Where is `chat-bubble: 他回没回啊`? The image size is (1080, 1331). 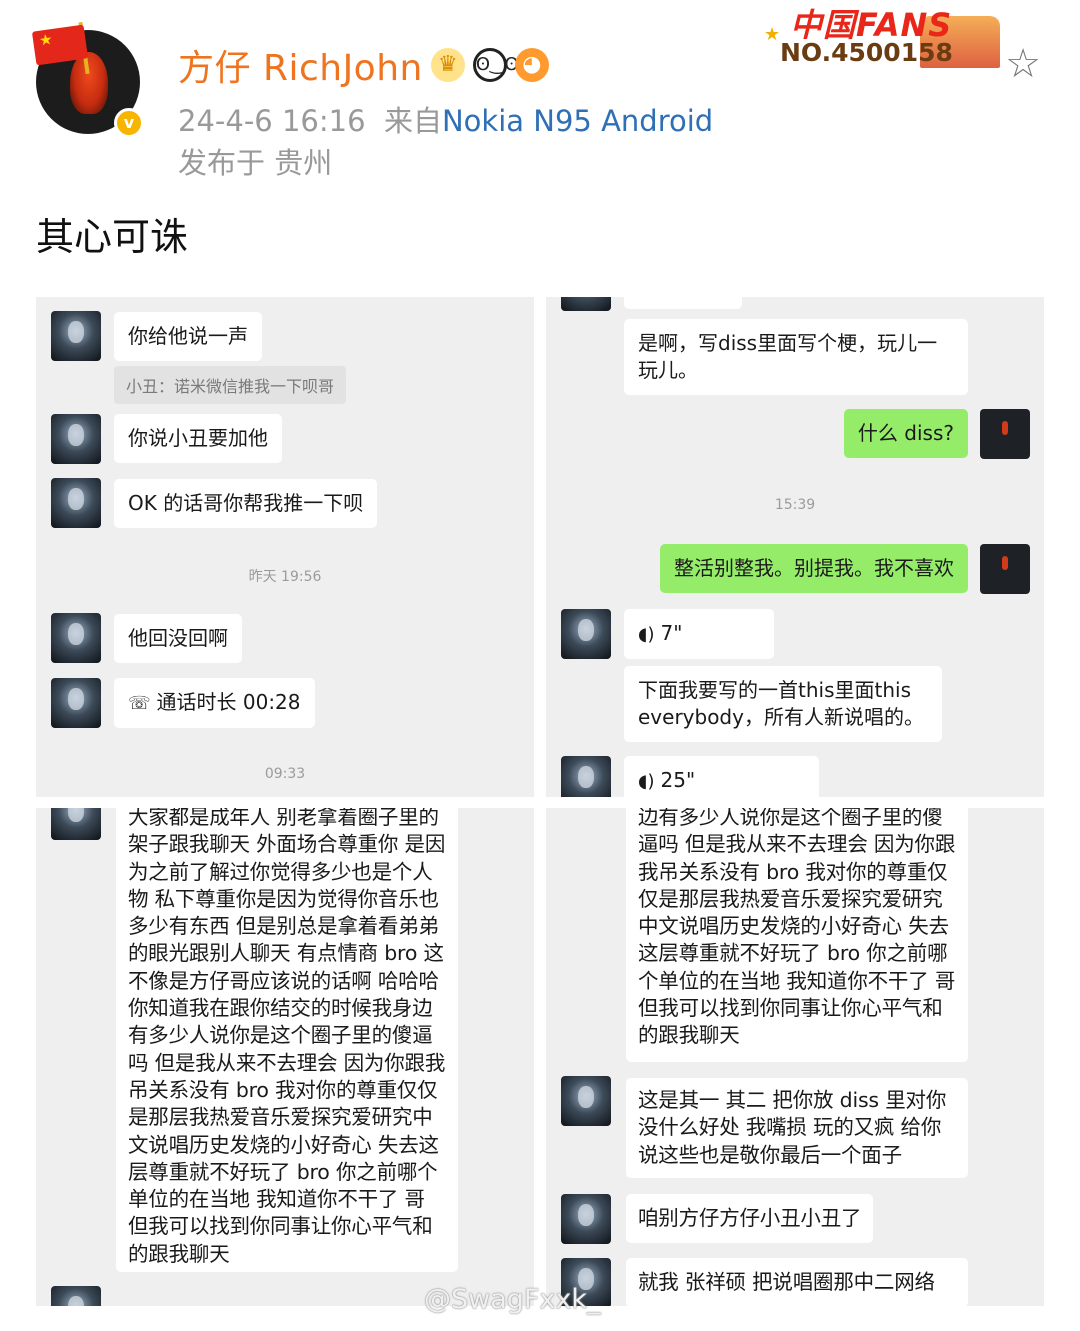
chat-bubble: 他回没回啊 is located at coordinates (178, 638).